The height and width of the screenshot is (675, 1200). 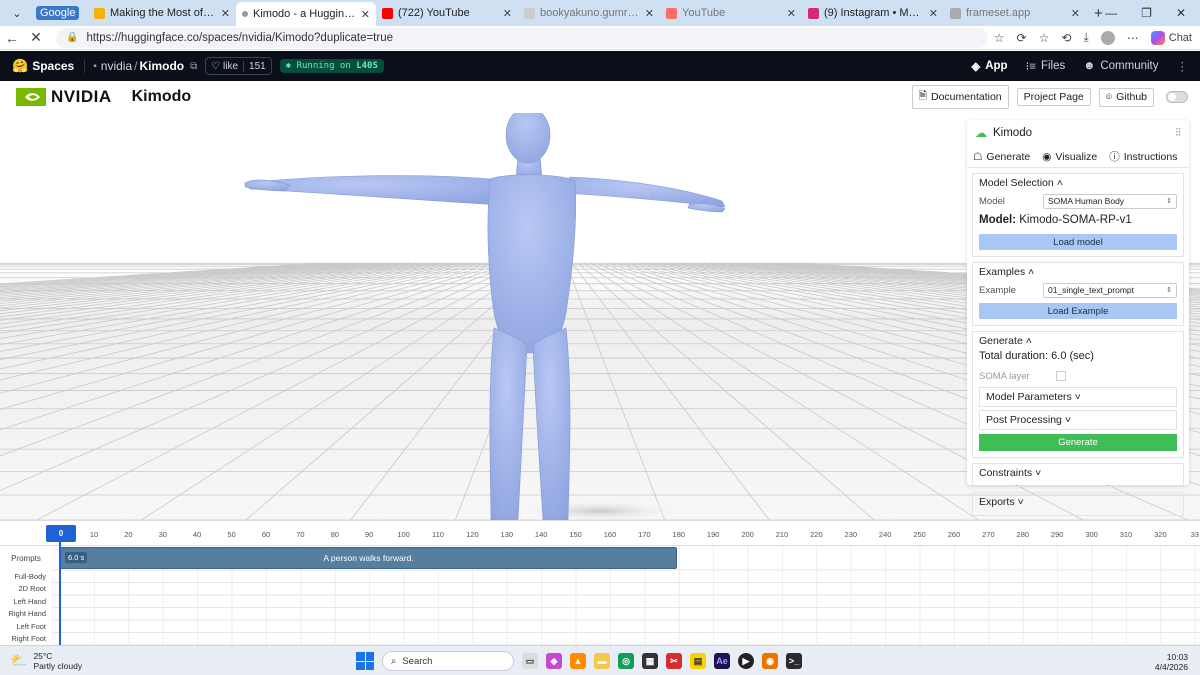 I want to click on tab-frameset: frameset.app ✕, so click(x=1015, y=13).